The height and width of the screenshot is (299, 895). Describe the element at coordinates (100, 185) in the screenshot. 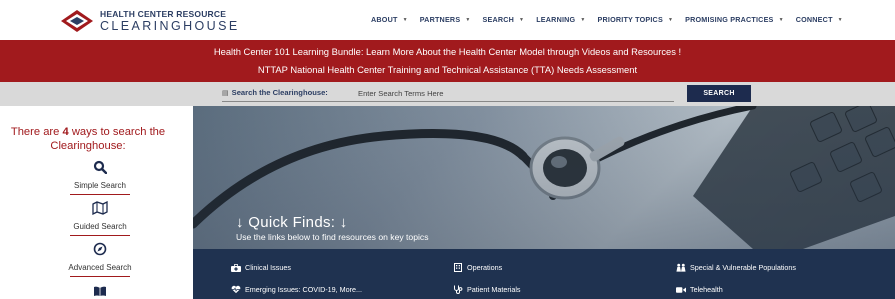

I see `simple-search-label: Simple Search` at that location.